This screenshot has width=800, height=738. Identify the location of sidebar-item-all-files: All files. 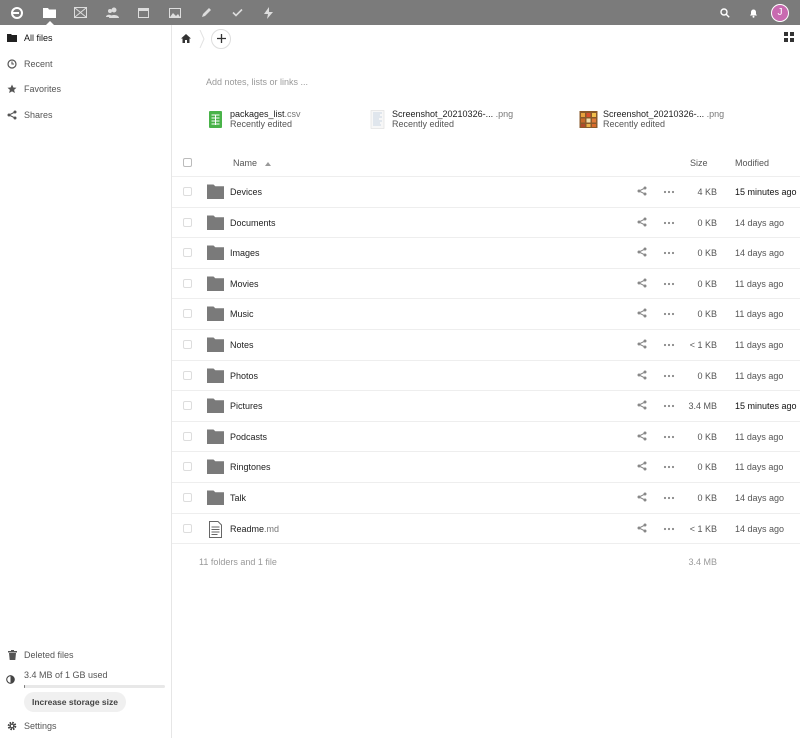
(85, 39).